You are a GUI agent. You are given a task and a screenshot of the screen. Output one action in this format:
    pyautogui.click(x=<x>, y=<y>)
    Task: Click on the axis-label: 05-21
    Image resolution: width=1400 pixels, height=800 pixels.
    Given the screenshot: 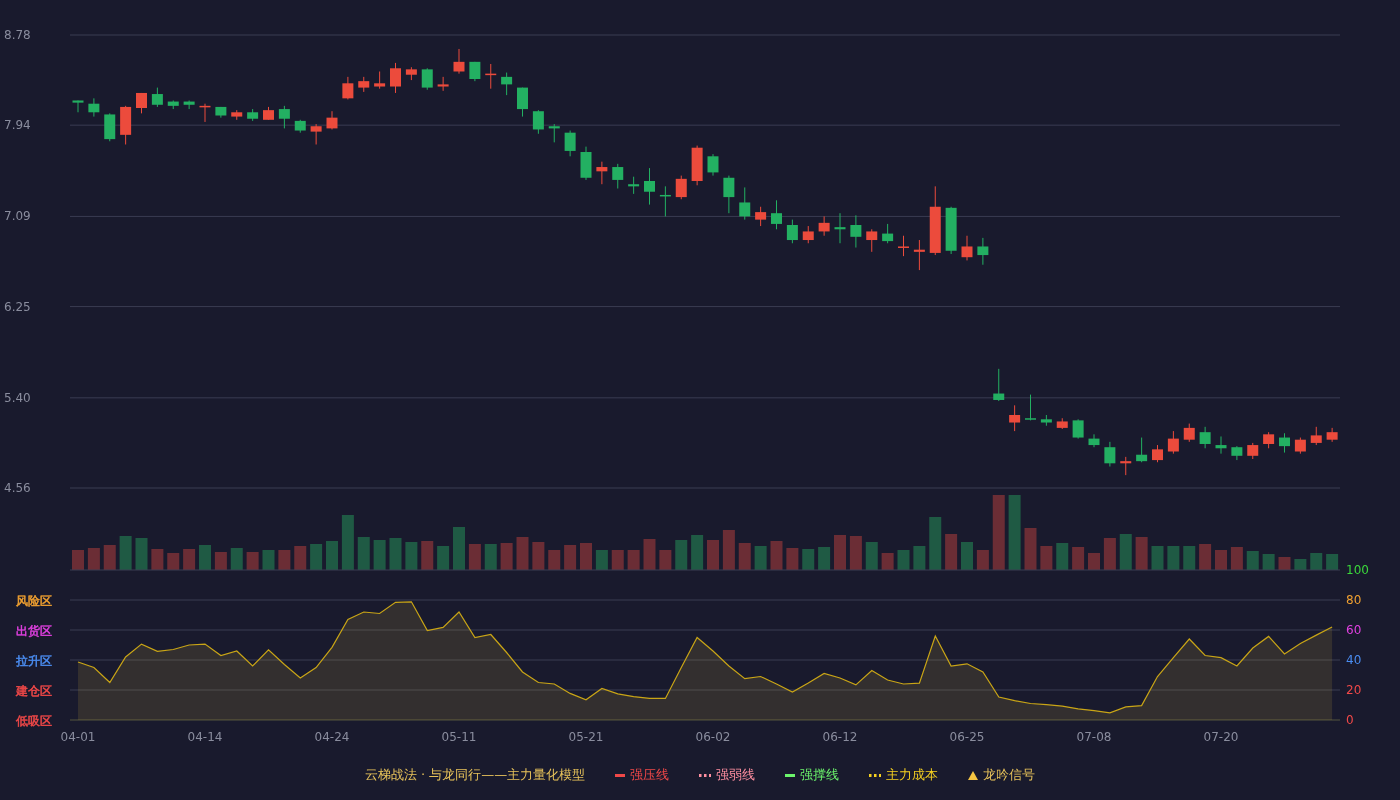 What is the action you would take?
    pyautogui.click(x=586, y=737)
    